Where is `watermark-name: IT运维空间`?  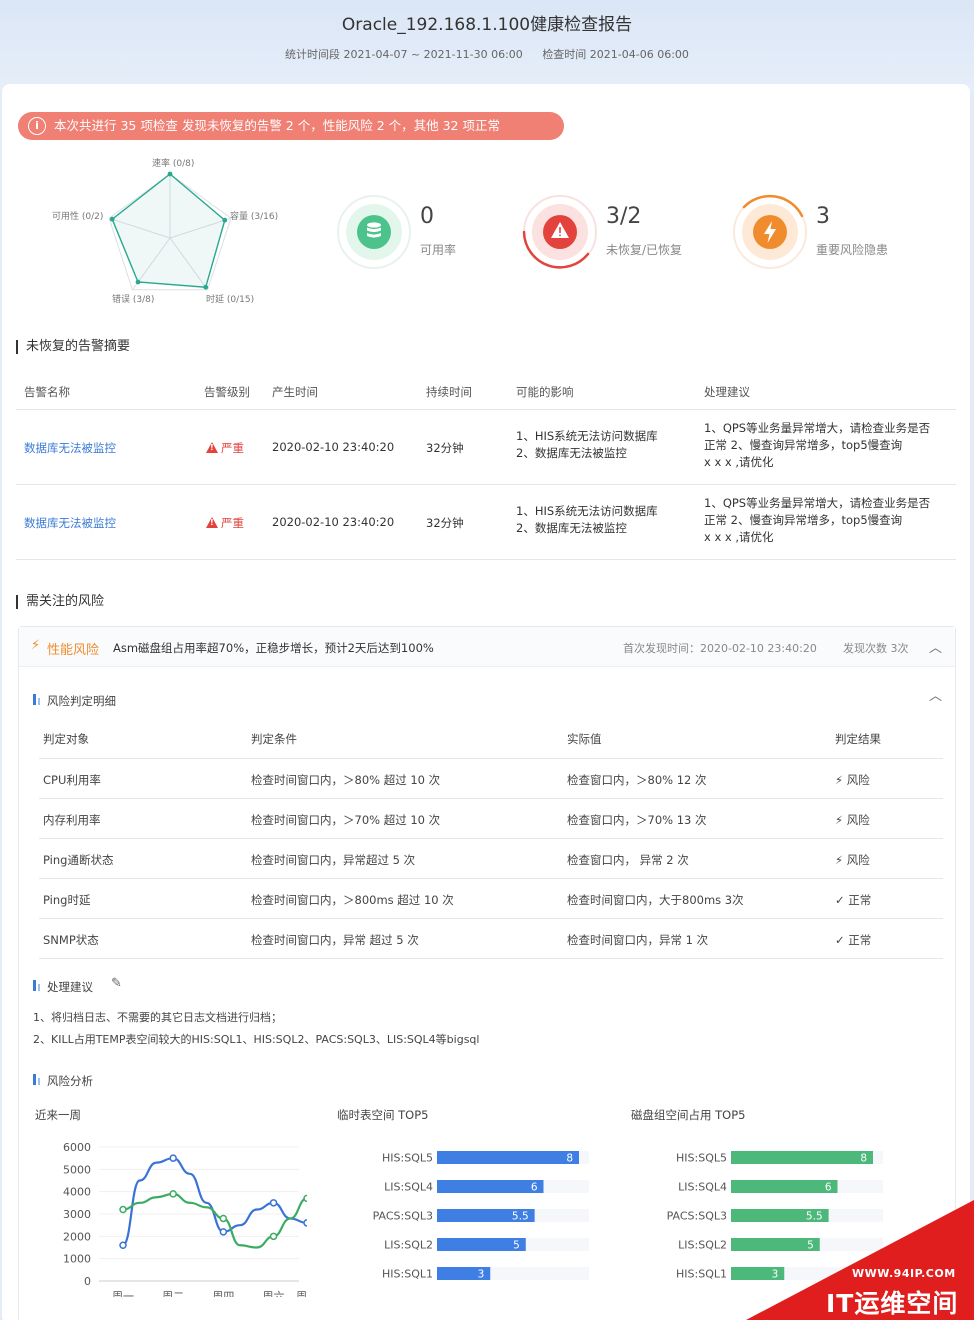
watermark-name: IT运维空间 is located at coordinates (892, 1303).